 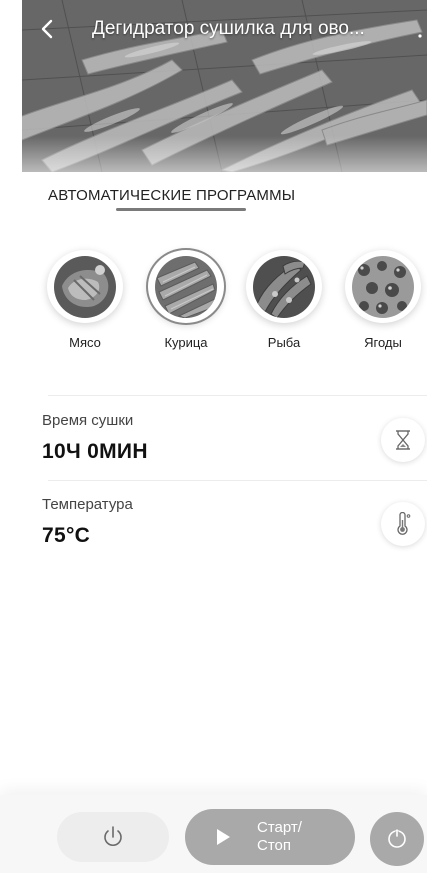 I want to click on play-icon, so click(x=223, y=837).